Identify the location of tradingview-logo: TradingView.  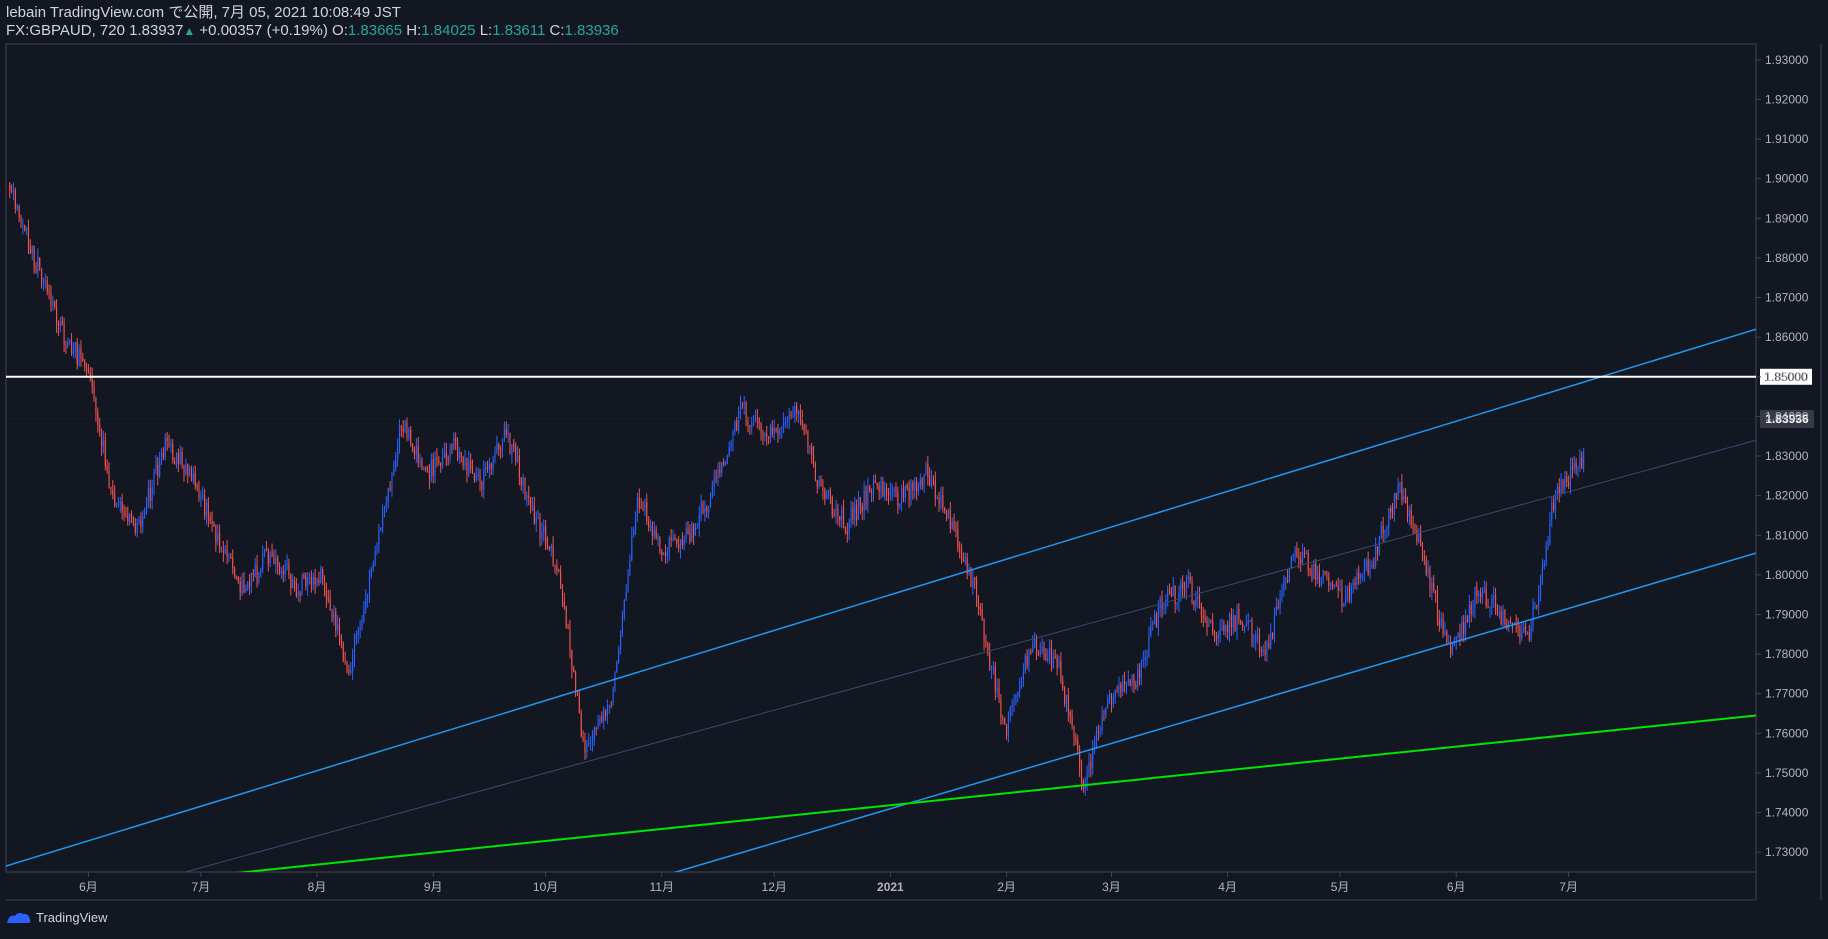
(57, 917).